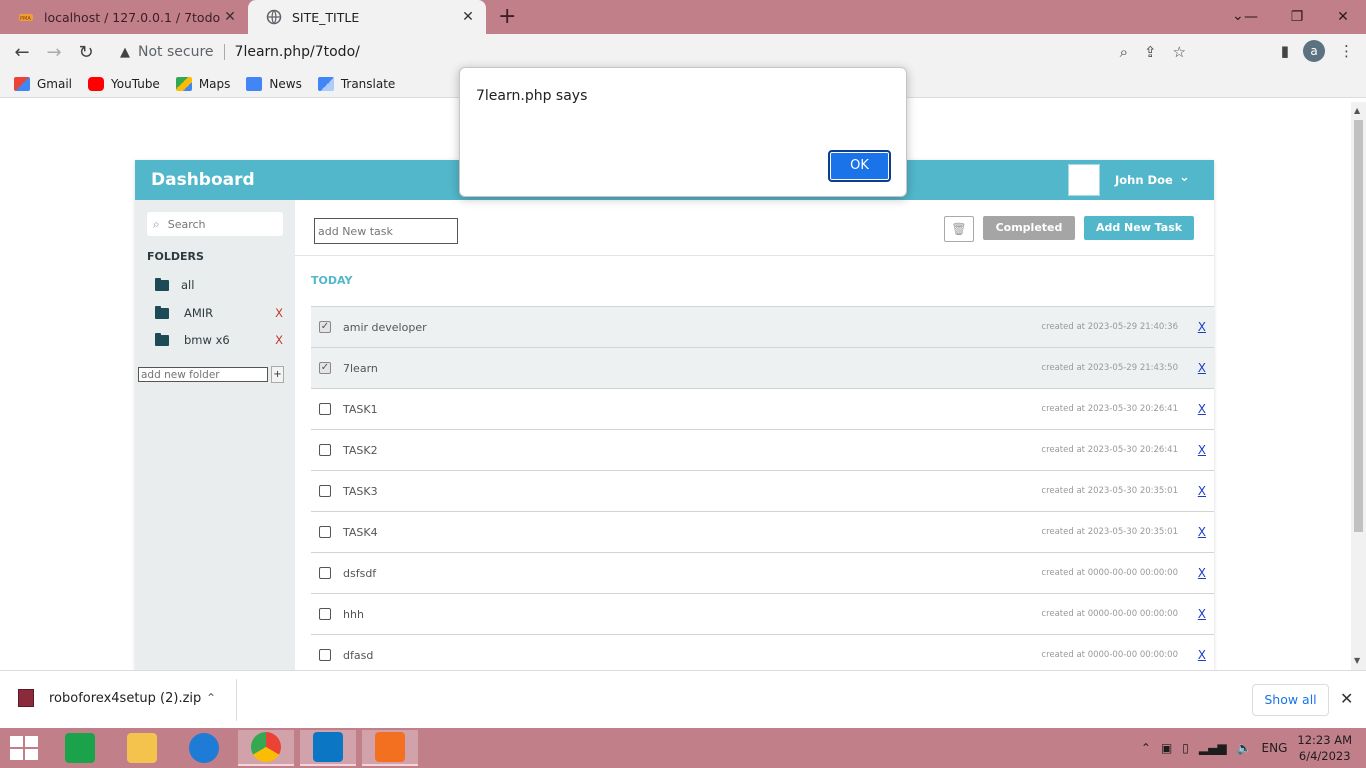 The height and width of the screenshot is (768, 1366). I want to click on folder-item-amir: AMIR X, so click(220, 313).